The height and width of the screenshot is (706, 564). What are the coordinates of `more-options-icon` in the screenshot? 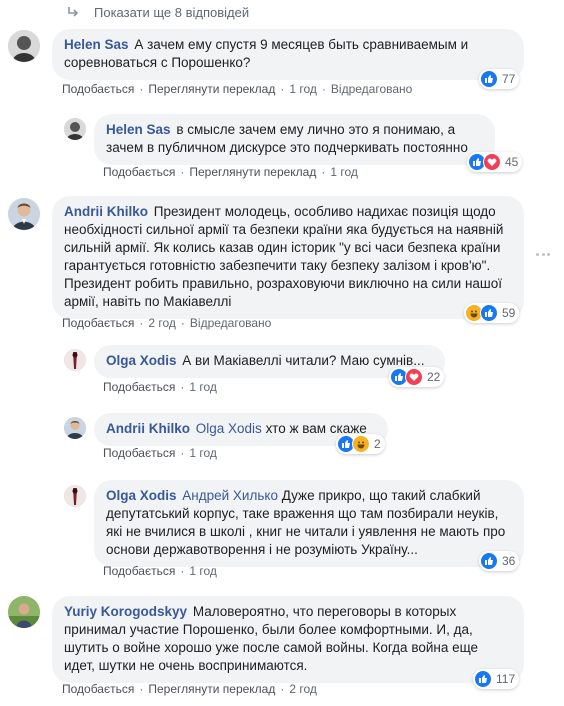 It's located at (543, 254).